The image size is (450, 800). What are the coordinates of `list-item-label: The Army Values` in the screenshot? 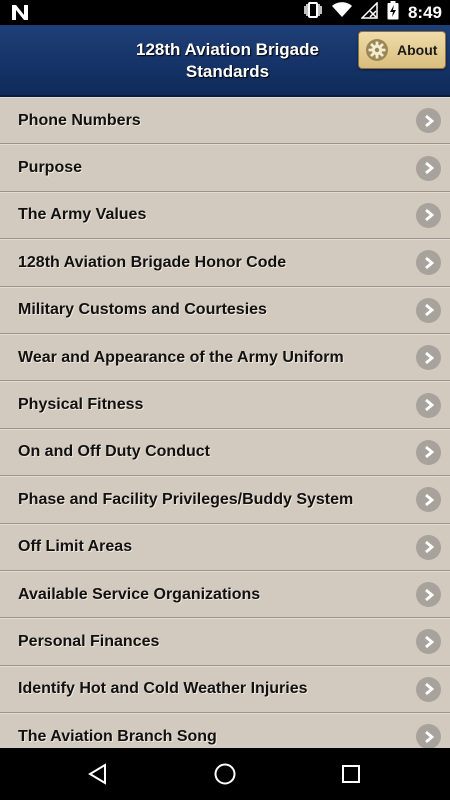 It's located at (82, 215).